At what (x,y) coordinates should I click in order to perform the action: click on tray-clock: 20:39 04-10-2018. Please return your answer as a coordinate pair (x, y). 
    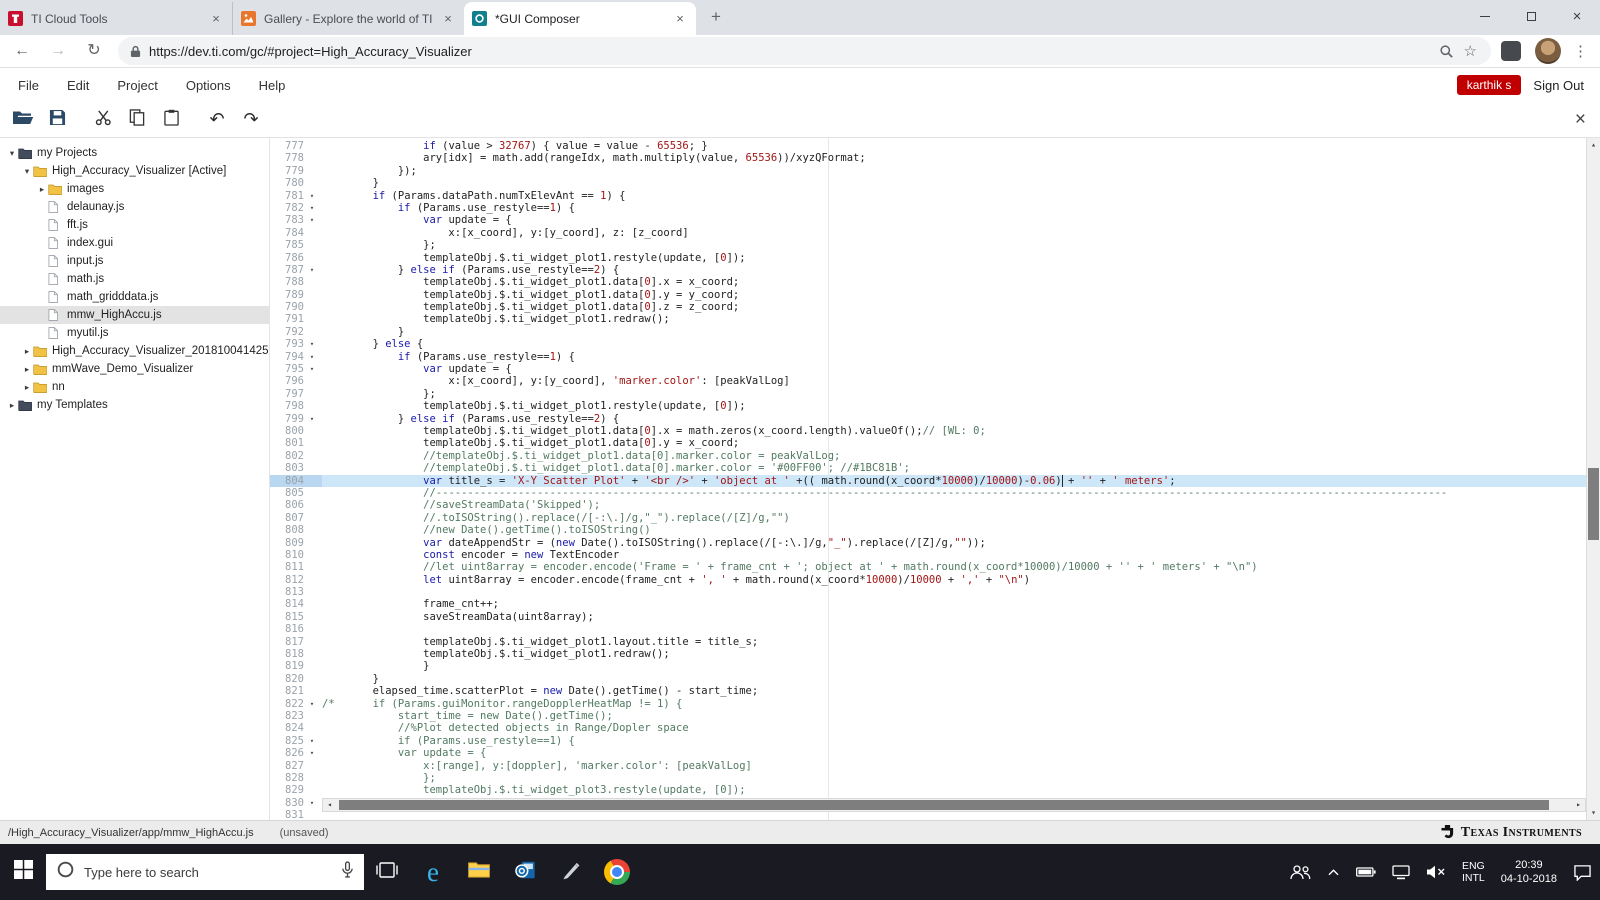
    Looking at the image, I should click on (1529, 872).